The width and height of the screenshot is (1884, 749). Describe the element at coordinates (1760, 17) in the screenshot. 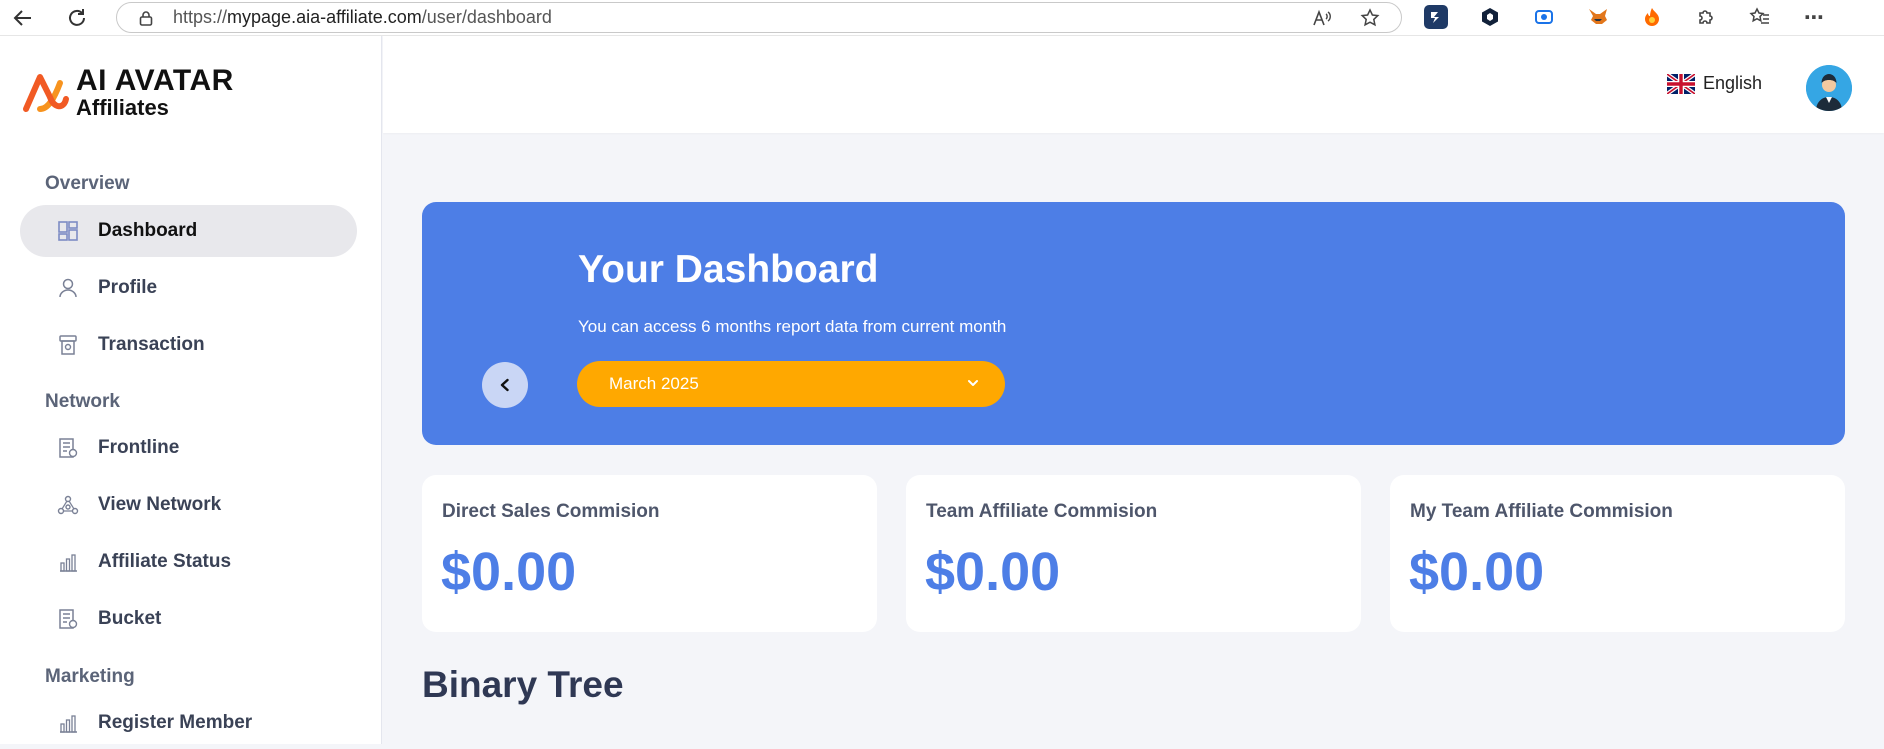

I see `favorites-icon` at that location.